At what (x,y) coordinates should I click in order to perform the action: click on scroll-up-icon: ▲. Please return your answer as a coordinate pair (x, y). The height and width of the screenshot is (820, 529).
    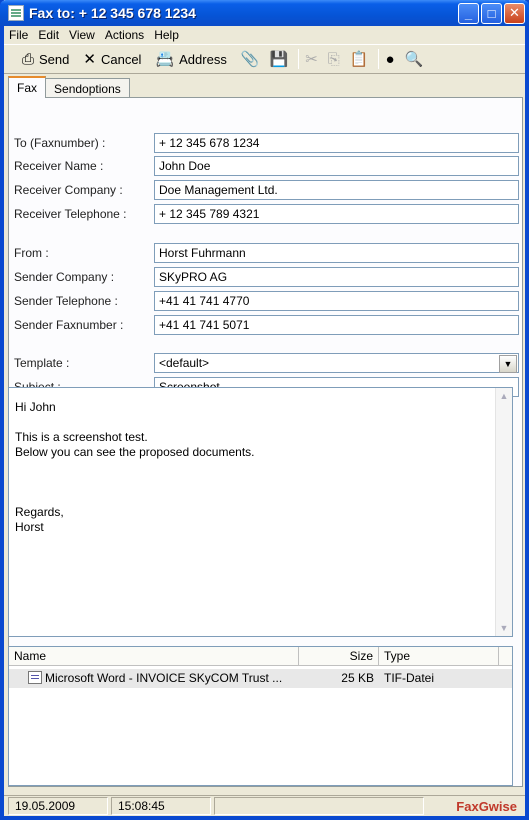
    Looking at the image, I should click on (504, 396).